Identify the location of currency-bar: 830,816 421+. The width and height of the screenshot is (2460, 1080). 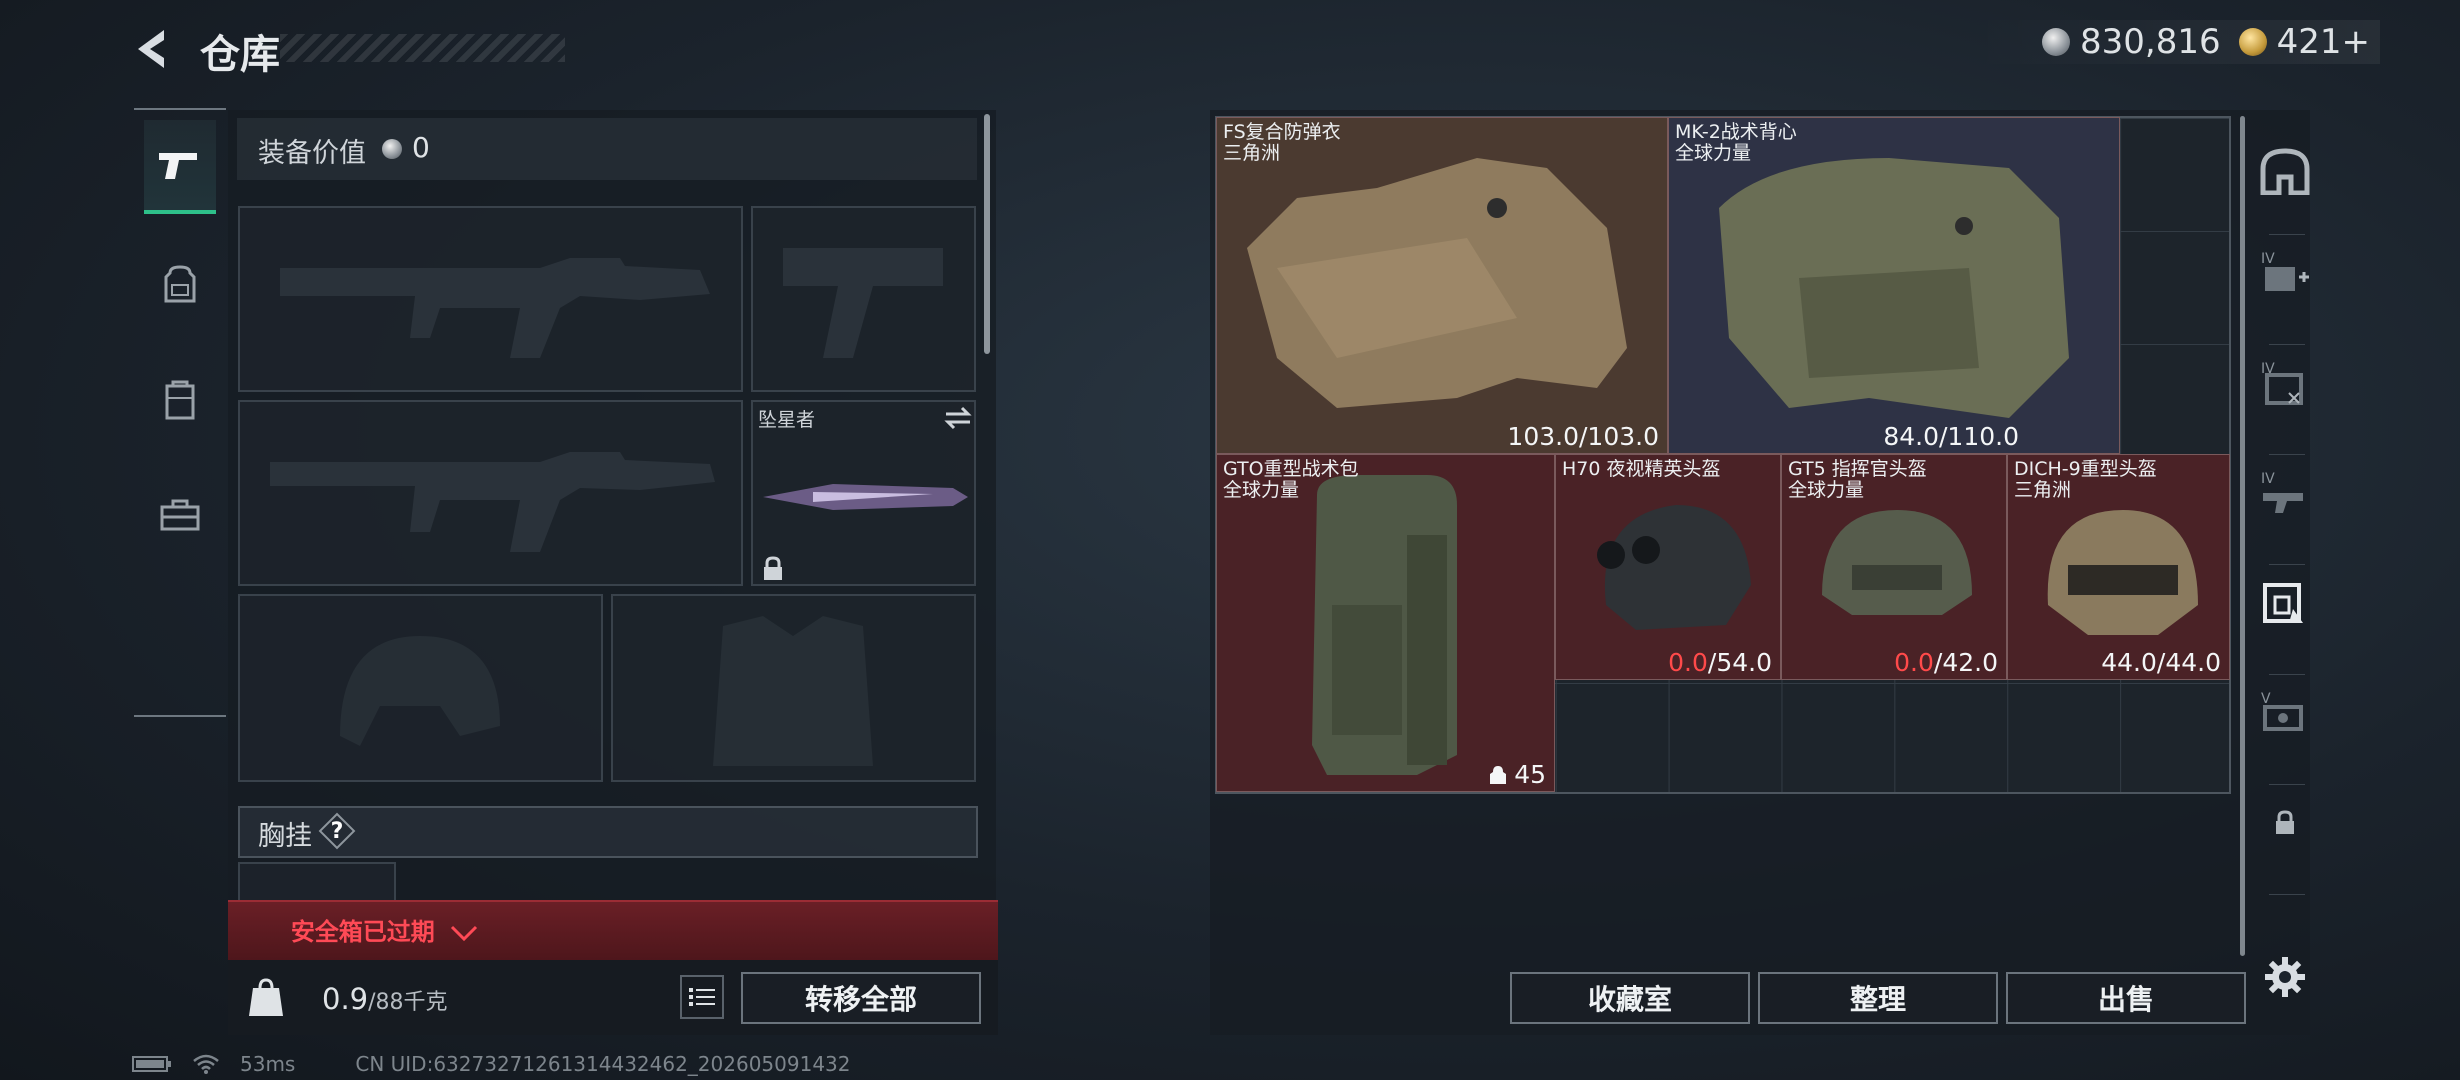
(2176, 42).